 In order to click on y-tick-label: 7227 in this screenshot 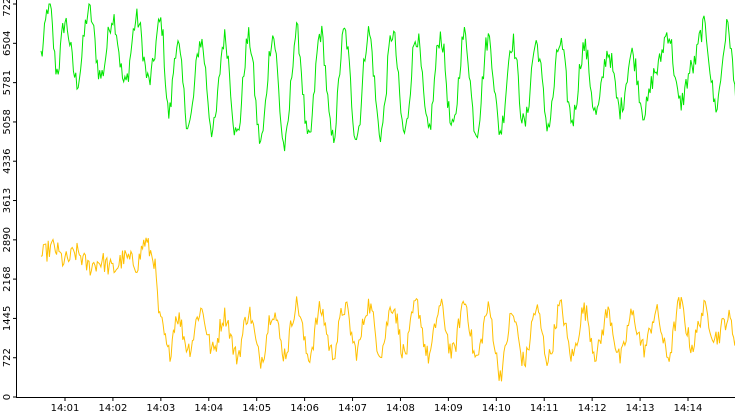, I will do `click(7, 8)`.